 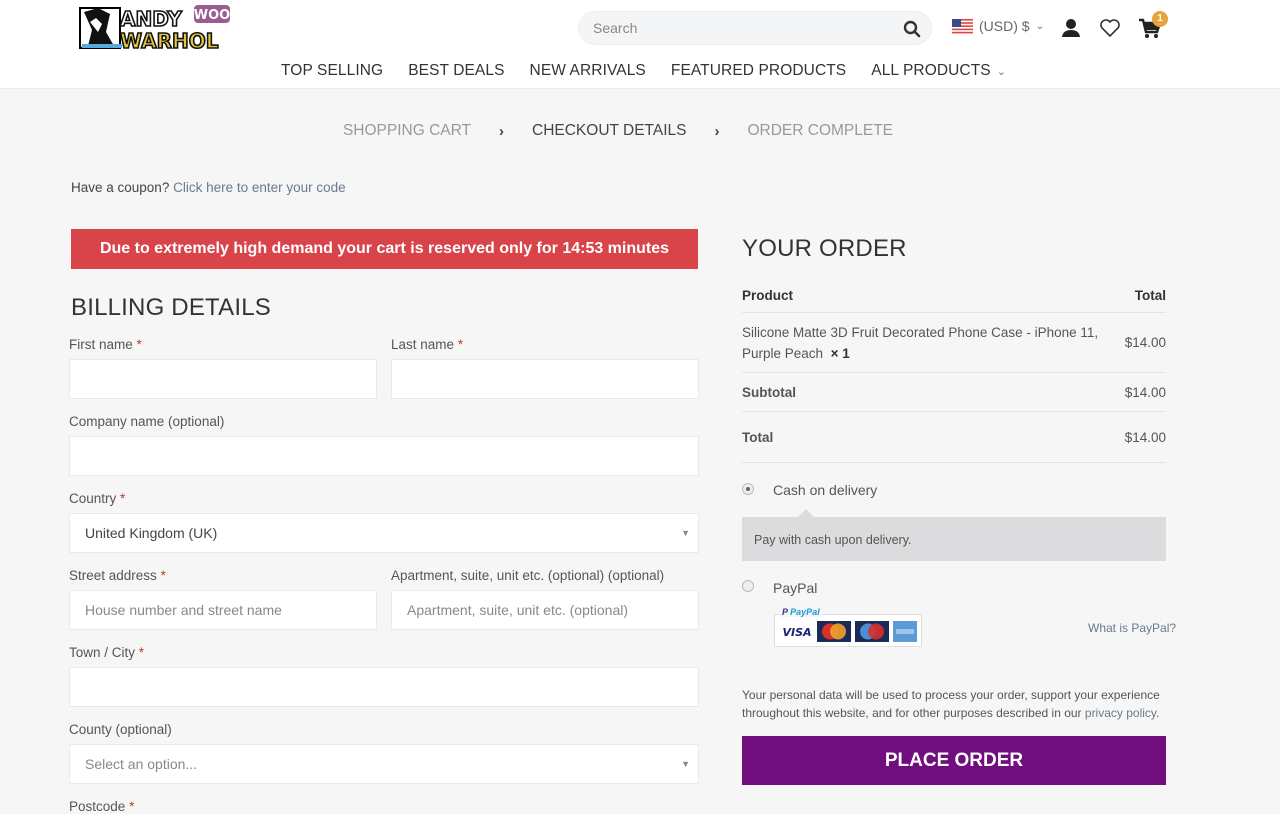 I want to click on total-column-header: Total, so click(x=1150, y=295).